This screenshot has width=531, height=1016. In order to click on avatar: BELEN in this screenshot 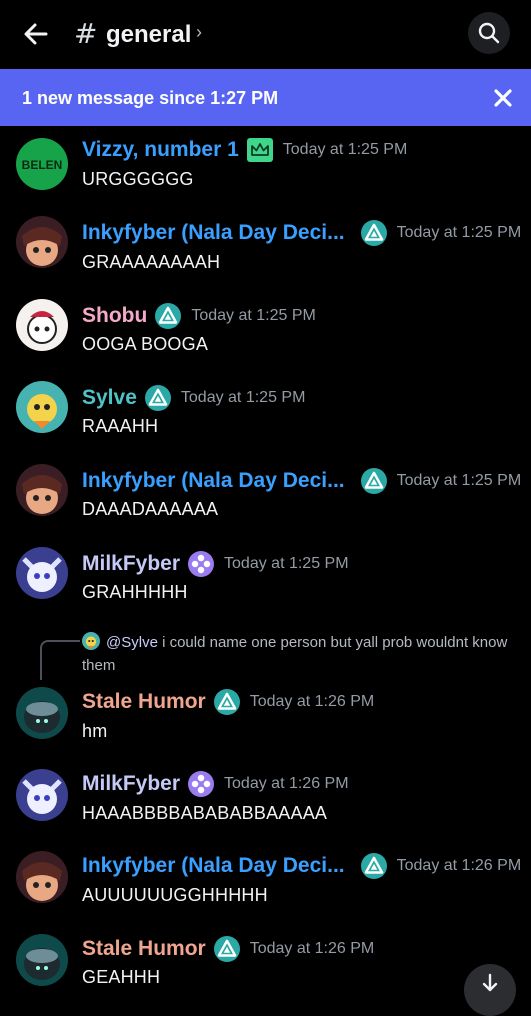, I will do `click(42, 164)`.